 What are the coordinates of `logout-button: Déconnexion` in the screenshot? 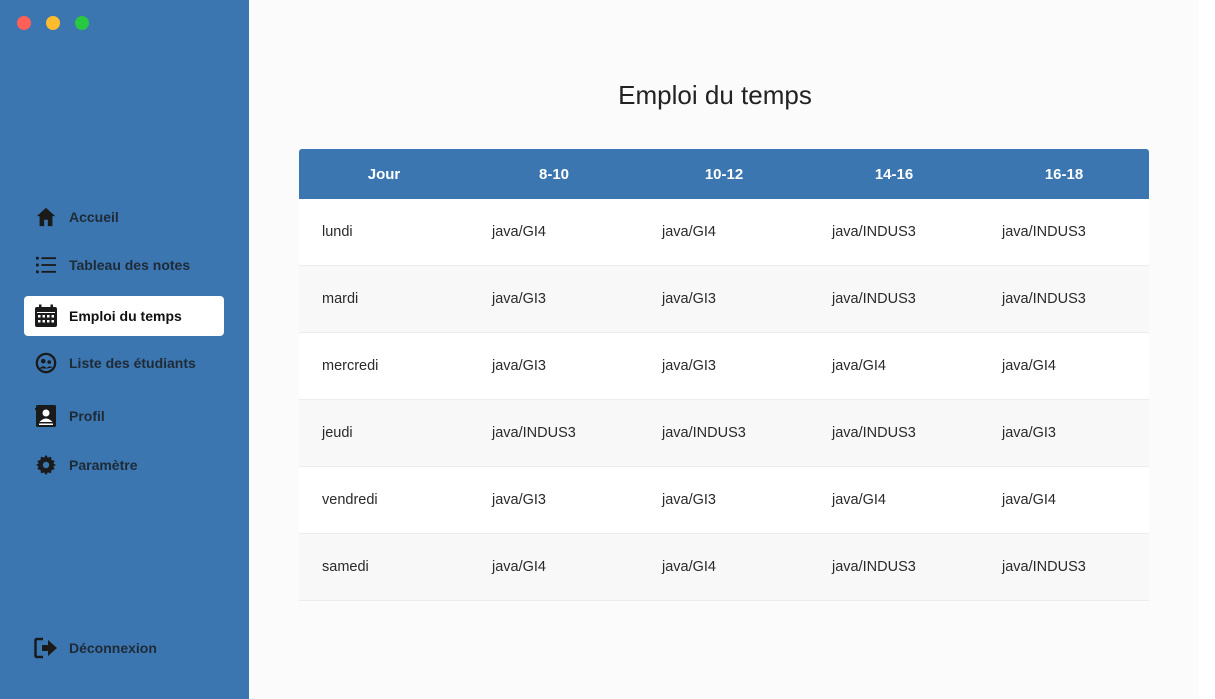 It's located at (124, 648).